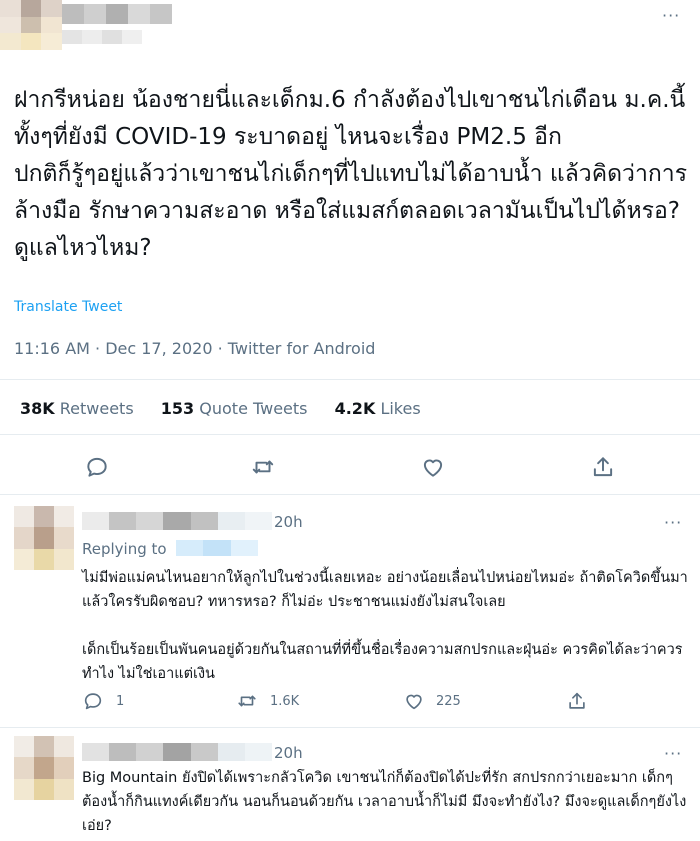 The width and height of the screenshot is (700, 841). What do you see at coordinates (117, 14) in the screenshot?
I see `author-name` at bounding box center [117, 14].